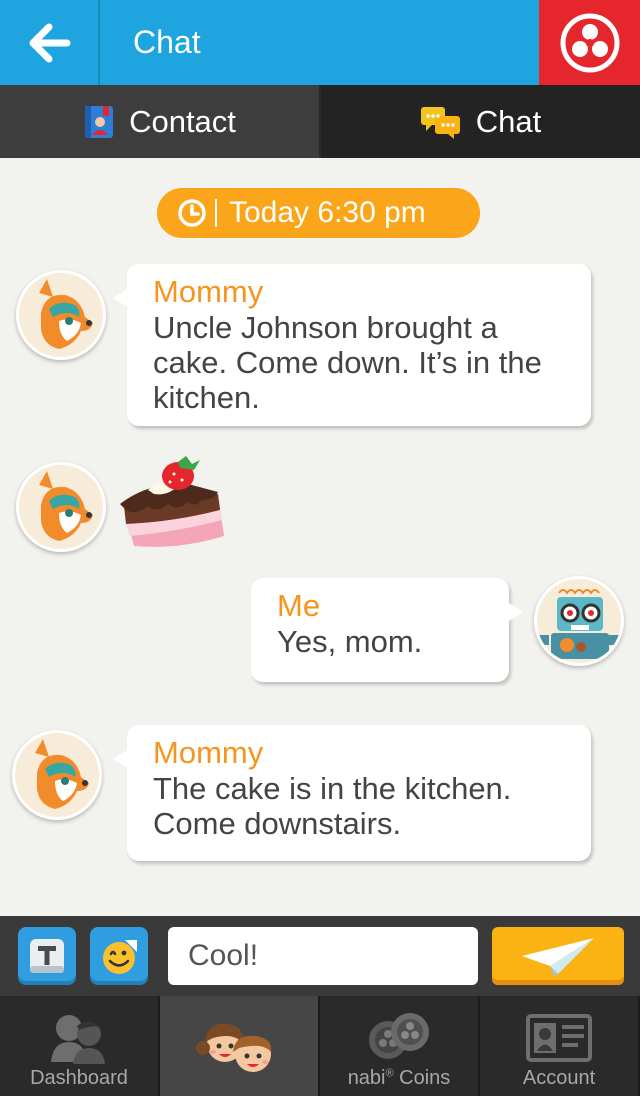  What do you see at coordinates (579, 621) in the screenshot?
I see `robot-avatar` at bounding box center [579, 621].